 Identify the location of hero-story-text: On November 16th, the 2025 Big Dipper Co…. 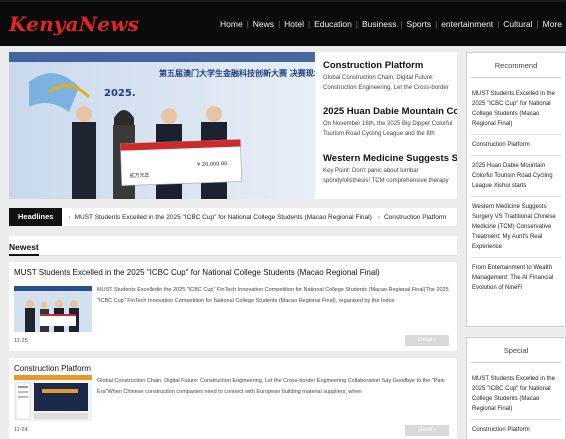
(388, 129).